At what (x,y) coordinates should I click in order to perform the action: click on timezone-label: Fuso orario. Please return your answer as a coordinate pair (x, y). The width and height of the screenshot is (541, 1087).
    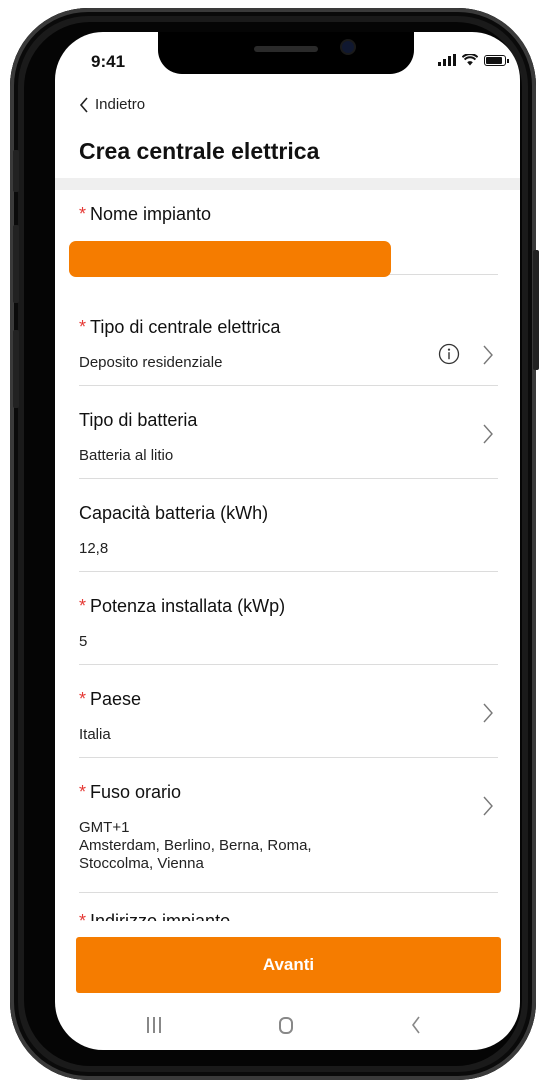
    Looking at the image, I should click on (136, 792).